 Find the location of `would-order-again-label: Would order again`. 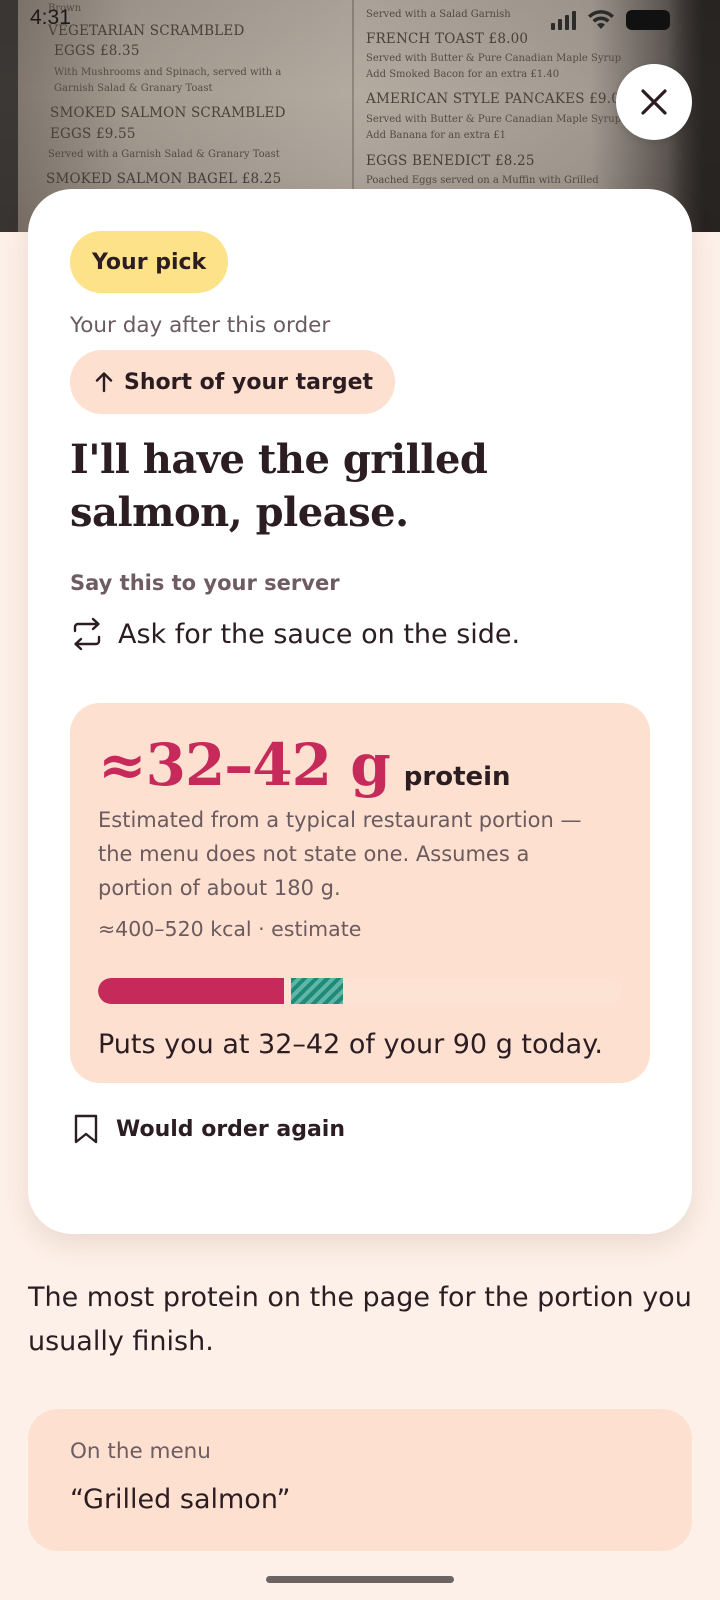

would-order-again-label: Would order again is located at coordinates (230, 1129).